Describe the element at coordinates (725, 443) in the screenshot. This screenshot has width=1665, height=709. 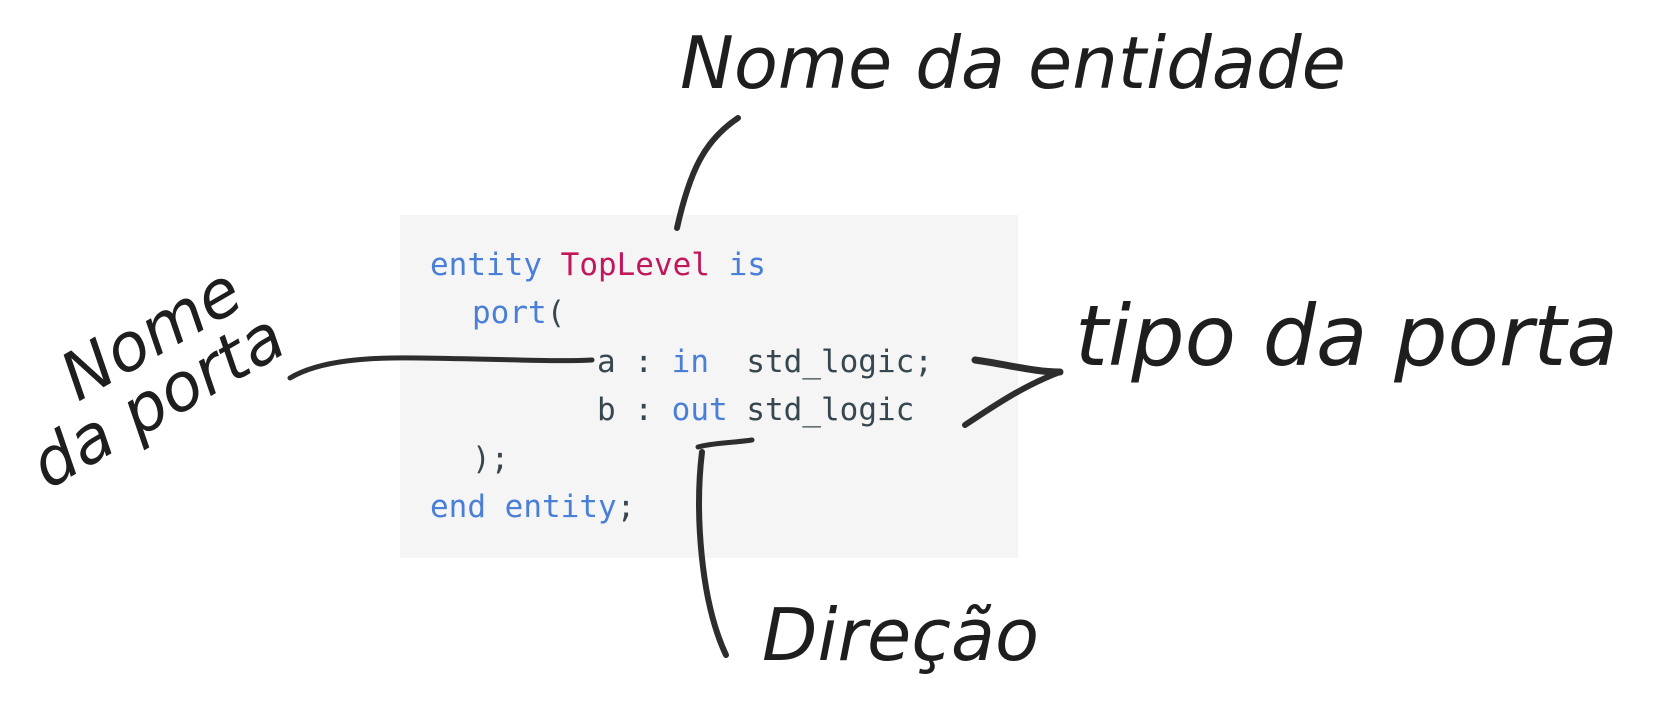
I see `direction-bracket-top` at that location.